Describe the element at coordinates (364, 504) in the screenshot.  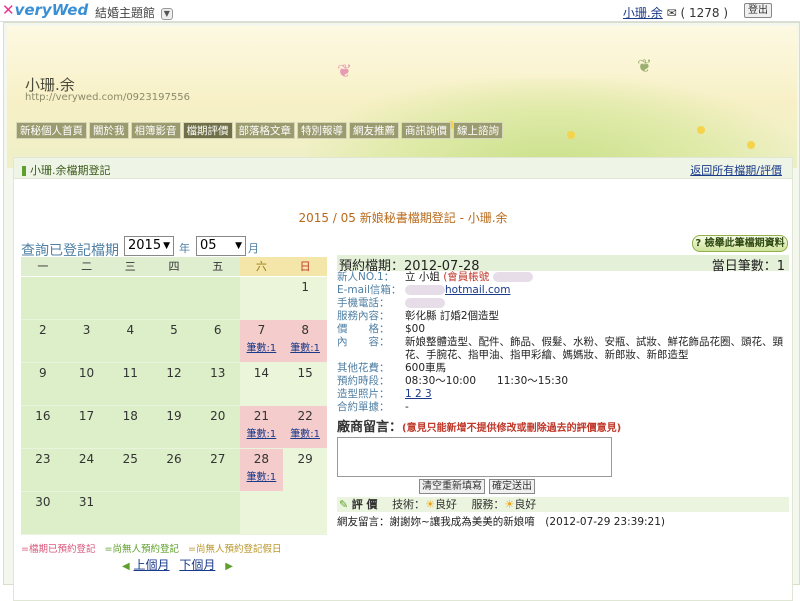
I see `rating-title: 評 價` at that location.